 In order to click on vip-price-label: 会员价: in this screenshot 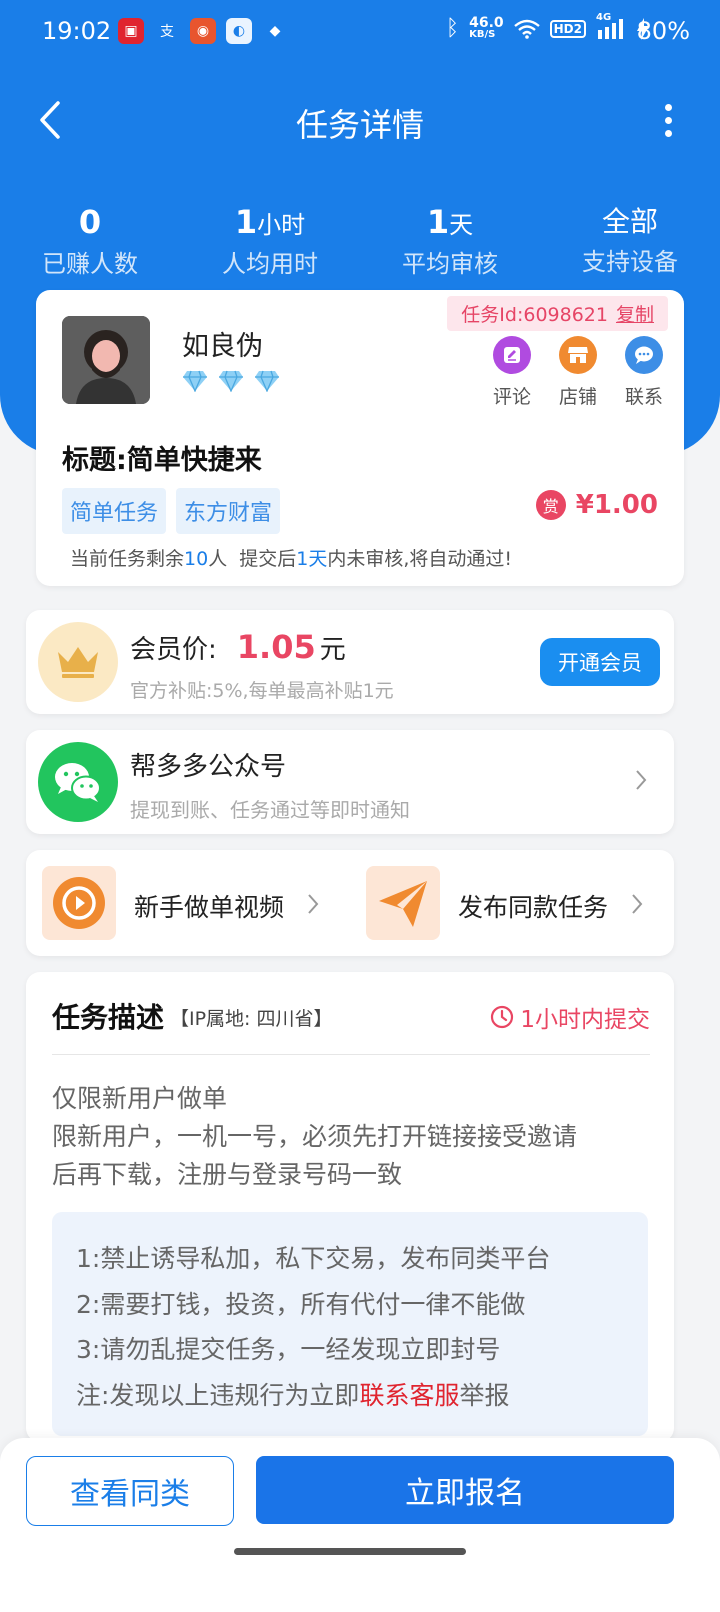, I will do `click(173, 650)`.